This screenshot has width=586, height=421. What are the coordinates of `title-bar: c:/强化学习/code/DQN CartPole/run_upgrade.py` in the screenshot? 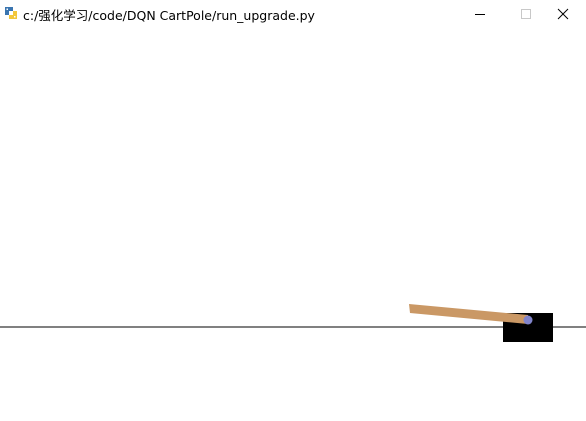 It's located at (293, 13).